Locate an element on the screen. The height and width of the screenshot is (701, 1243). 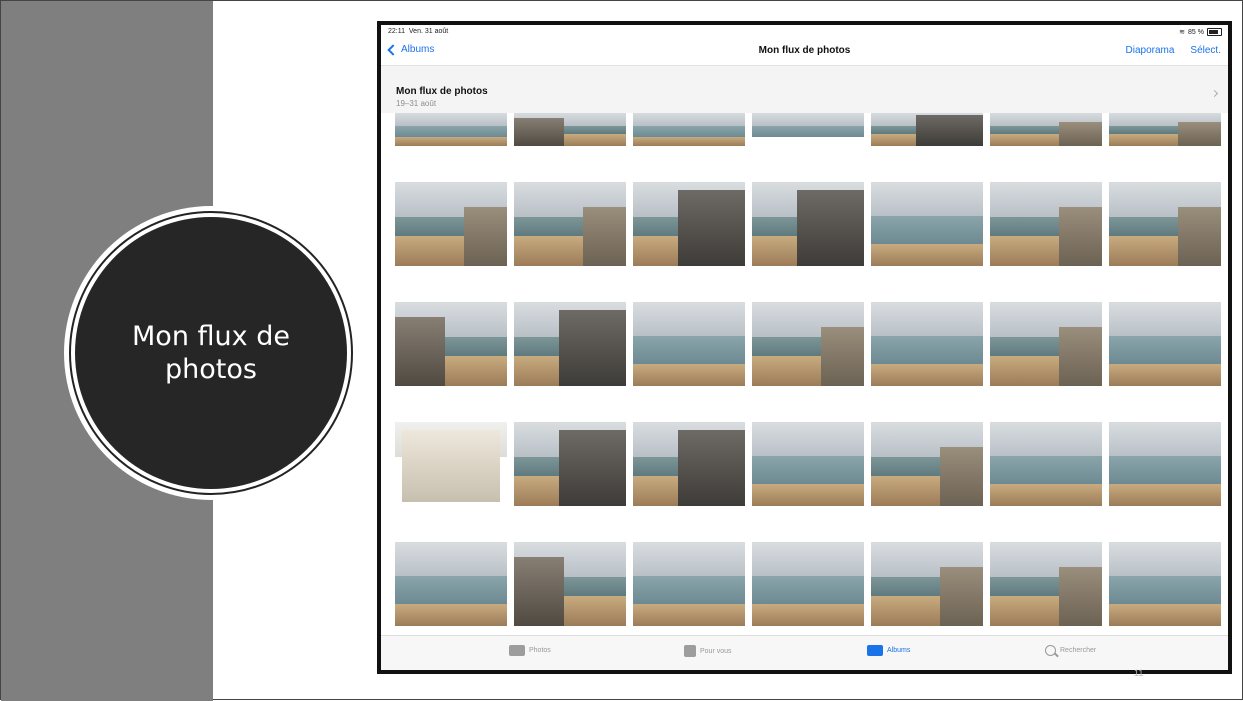
tab-bar: Photos Pour vous Albums Rechercher is located at coordinates (804, 652).